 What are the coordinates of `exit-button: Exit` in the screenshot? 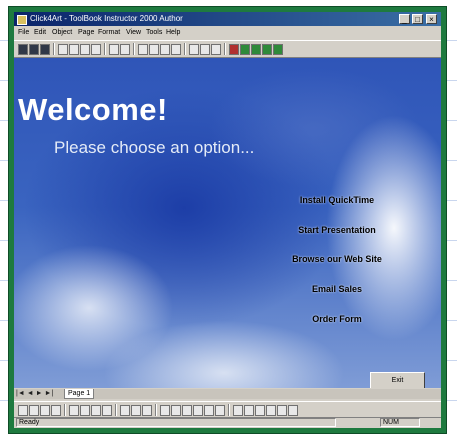 It's located at (397, 380).